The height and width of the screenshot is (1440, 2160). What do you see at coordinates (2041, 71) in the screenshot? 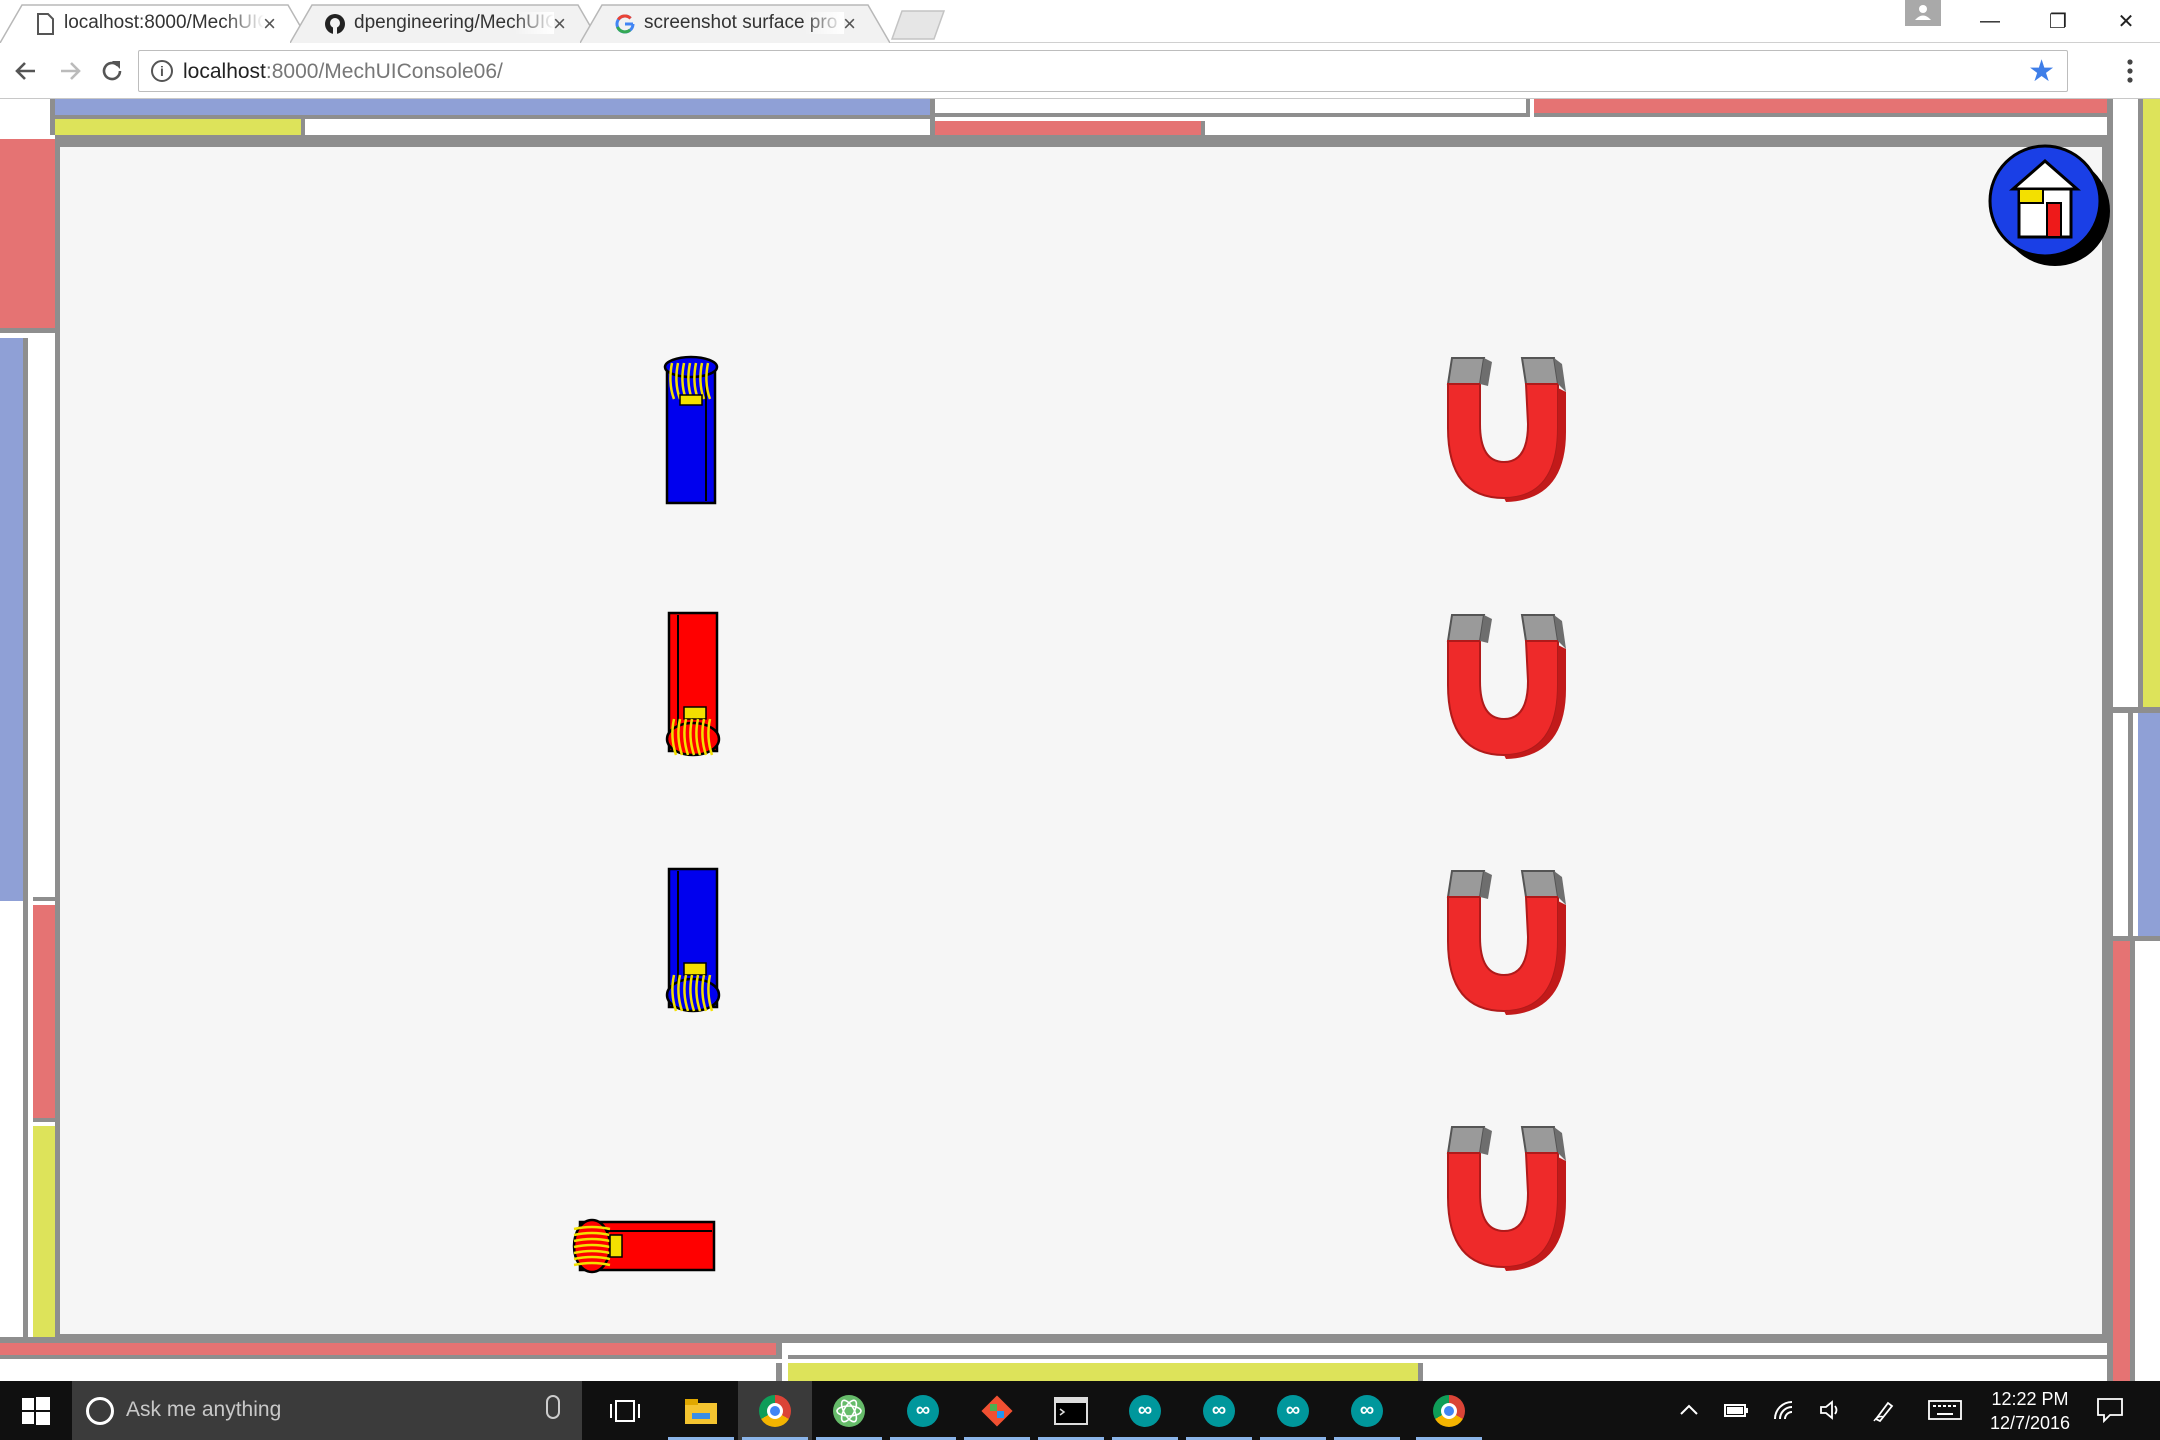
I see `bookmark-star-icon: ★` at bounding box center [2041, 71].